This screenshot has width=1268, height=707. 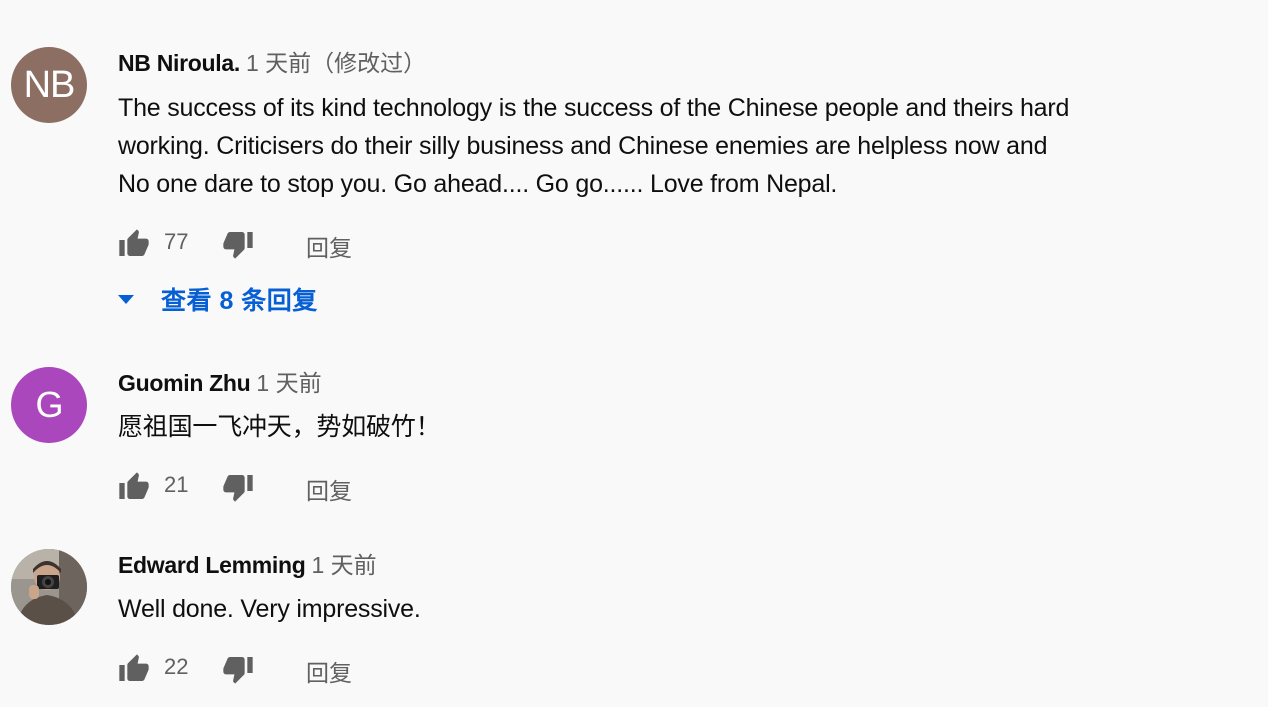 What do you see at coordinates (179, 63) in the screenshot?
I see `author-name: NB Niroula.` at bounding box center [179, 63].